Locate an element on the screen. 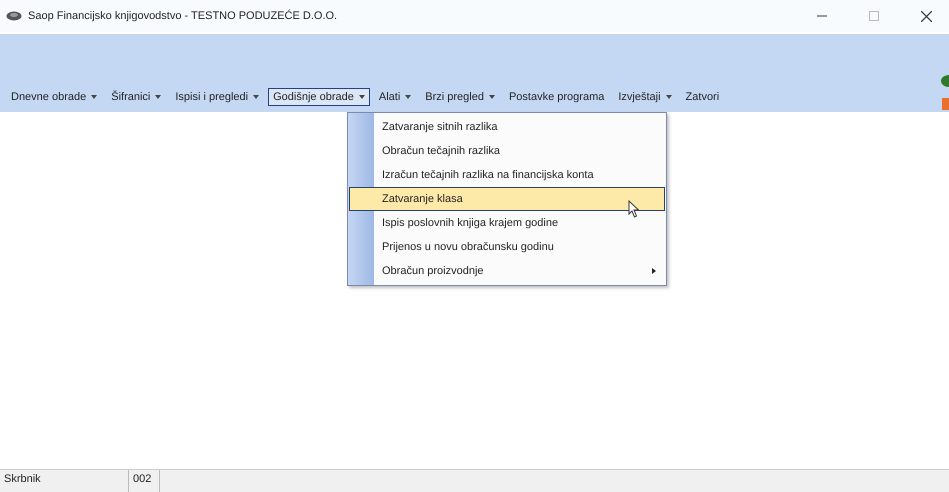 Image resolution: width=949 pixels, height=492 pixels. dropdown-item: Ispis poslovnih knjiga krajem godine is located at coordinates (507, 223).